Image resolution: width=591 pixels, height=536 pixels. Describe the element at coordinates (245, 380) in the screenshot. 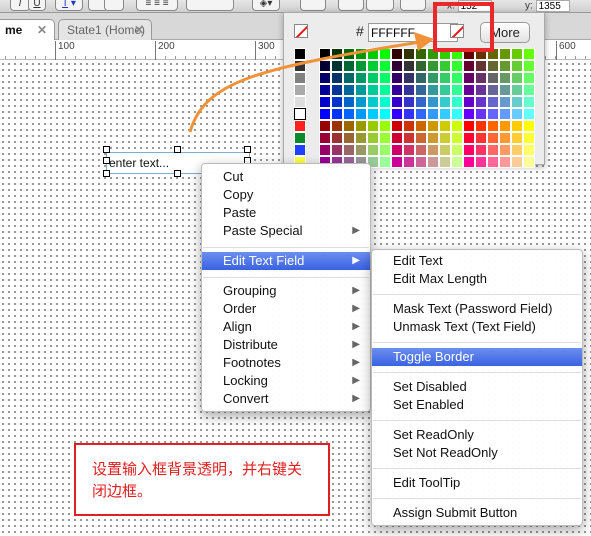

I see `menu-item-label: Locking` at that location.